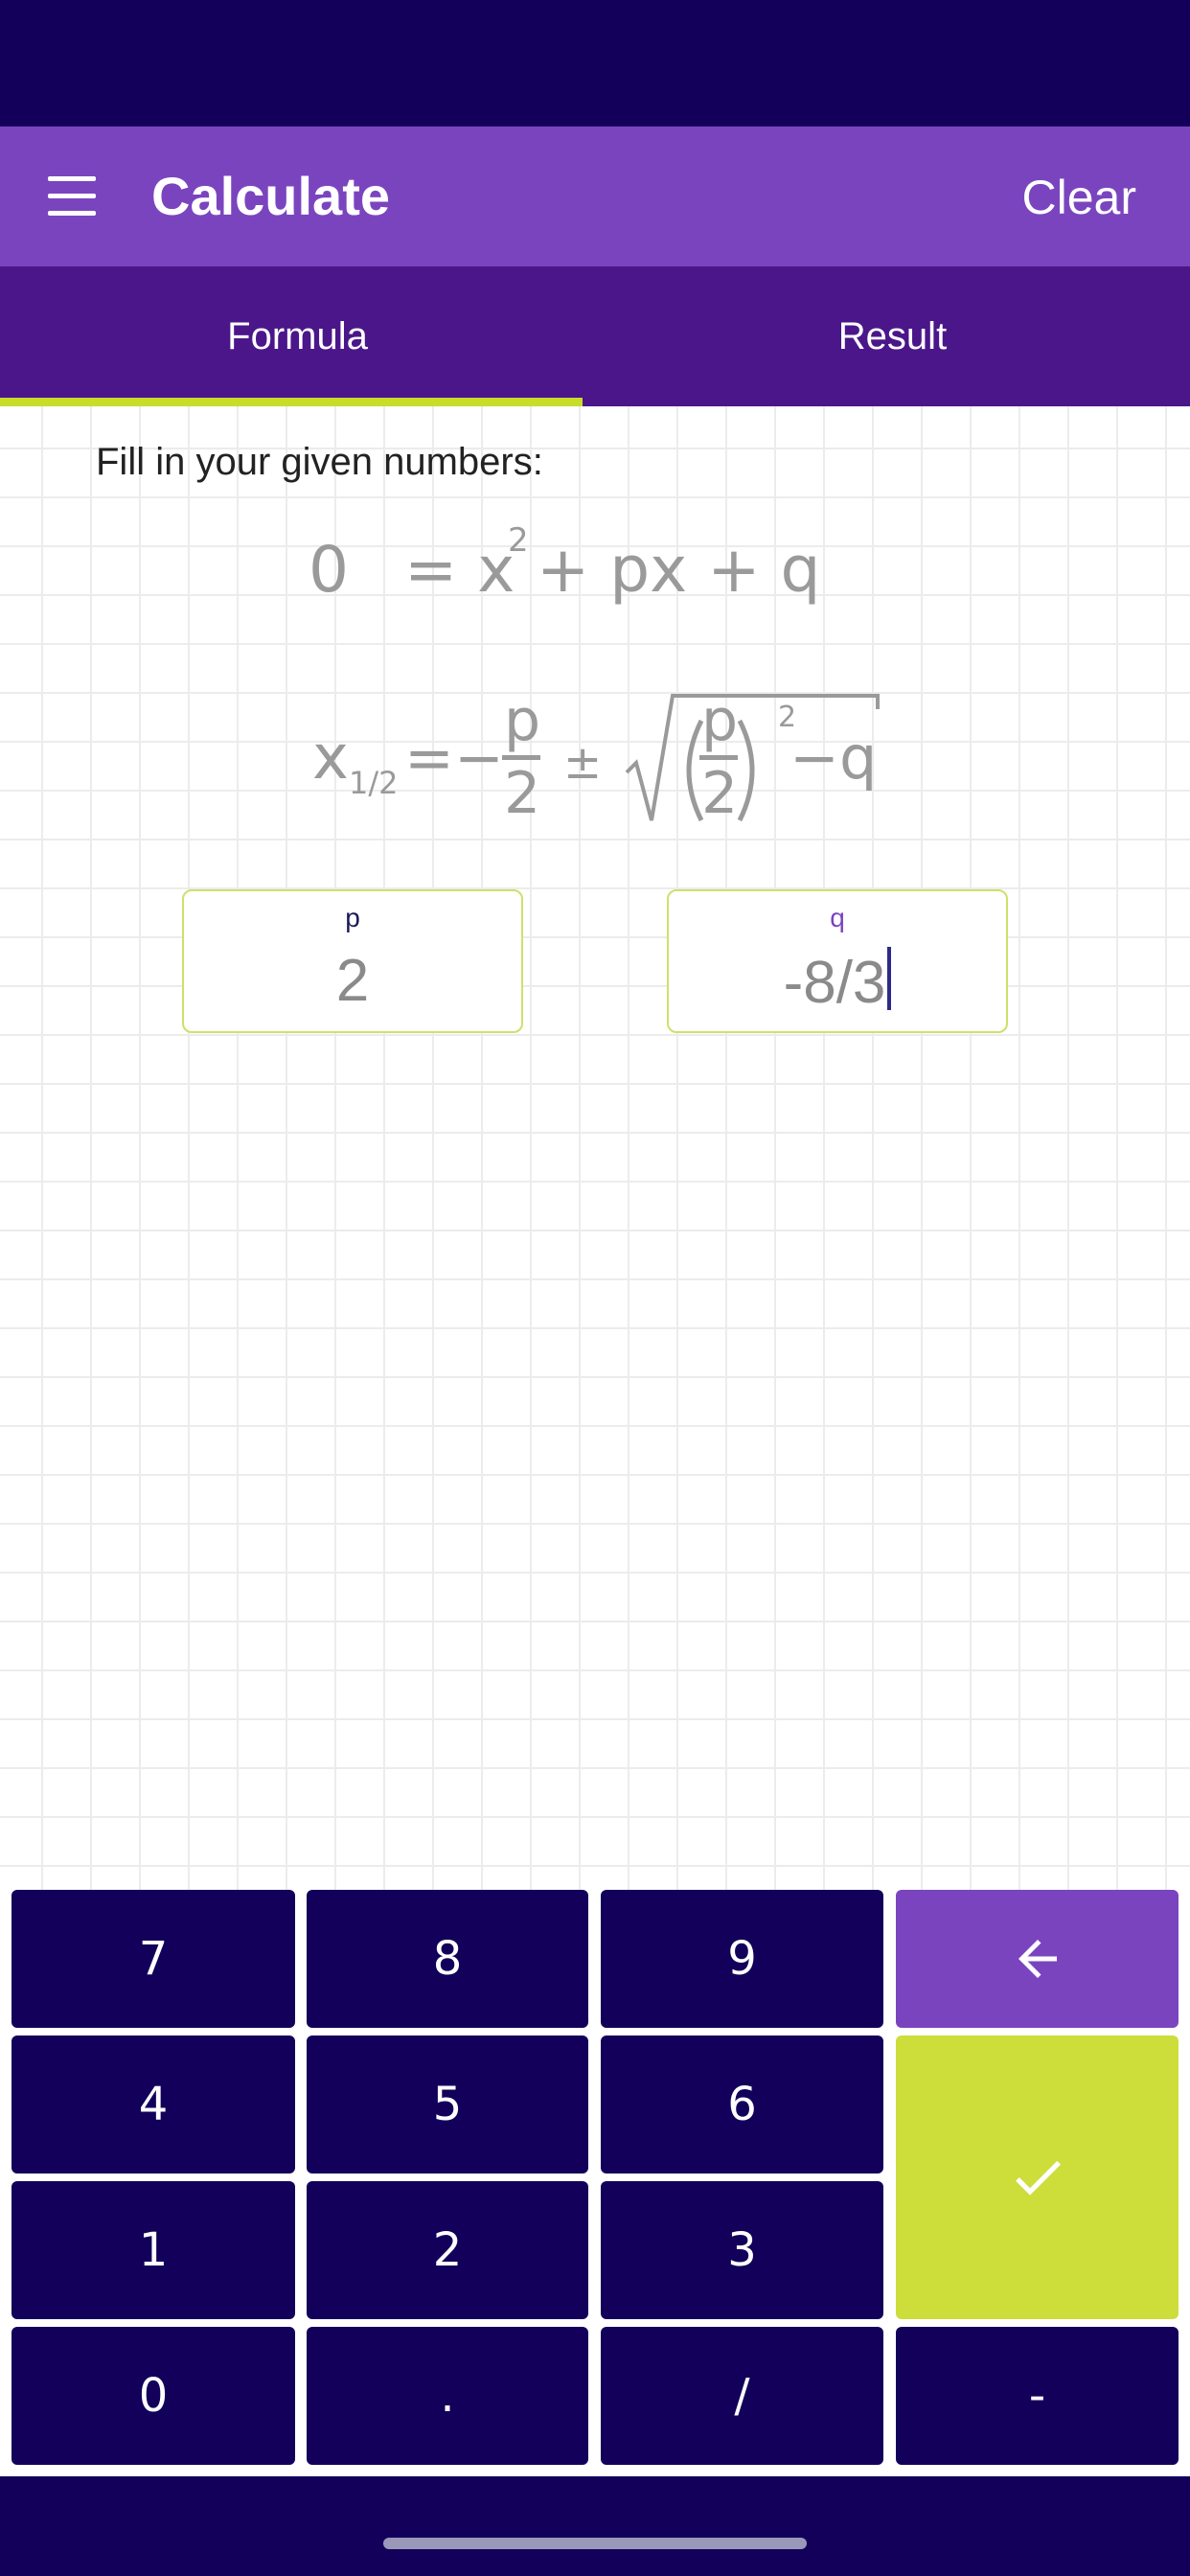  Describe the element at coordinates (374, 783) in the screenshot. I see `formula-subscript: 1/2` at that location.